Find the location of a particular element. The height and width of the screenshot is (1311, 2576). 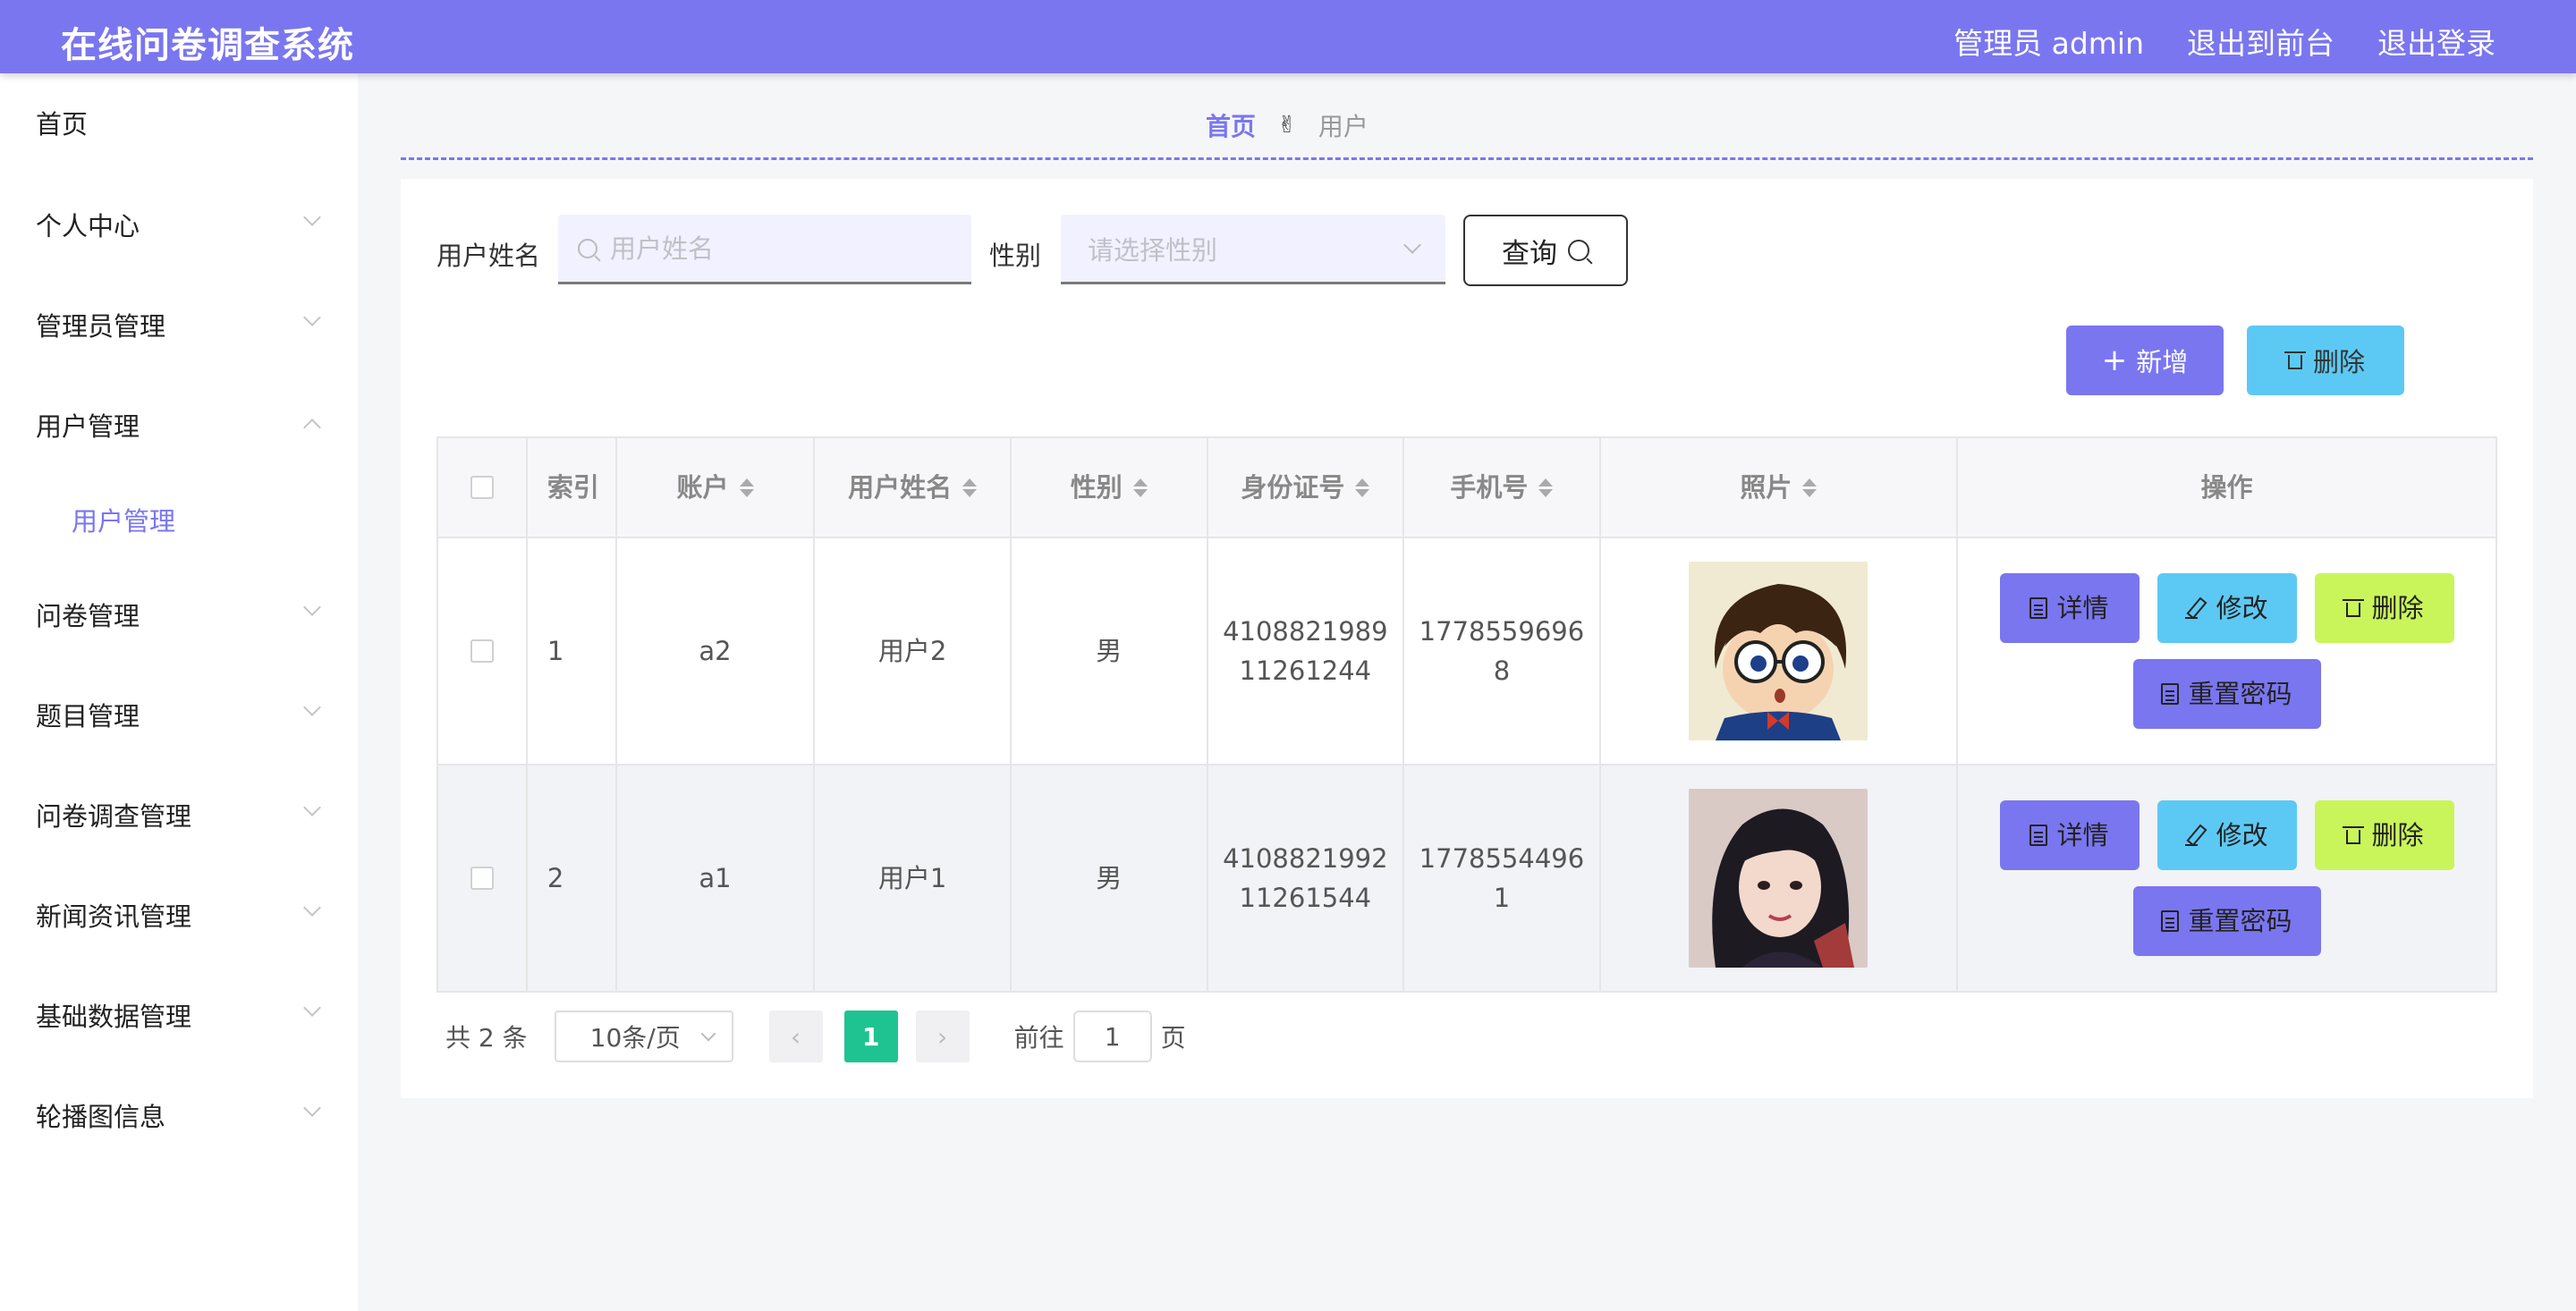

cell-account: a1 is located at coordinates (716, 878).